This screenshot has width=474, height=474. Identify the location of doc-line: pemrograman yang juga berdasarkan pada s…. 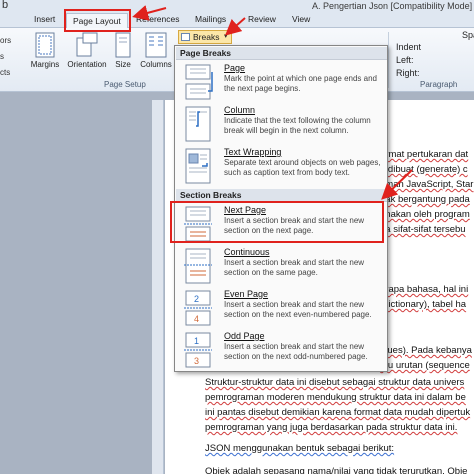
(331, 427).